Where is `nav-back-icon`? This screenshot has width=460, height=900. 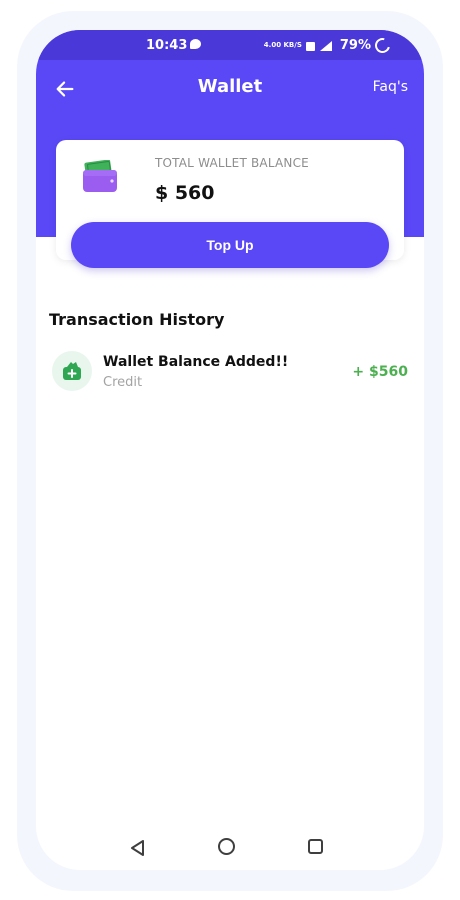 nav-back-icon is located at coordinates (138, 848).